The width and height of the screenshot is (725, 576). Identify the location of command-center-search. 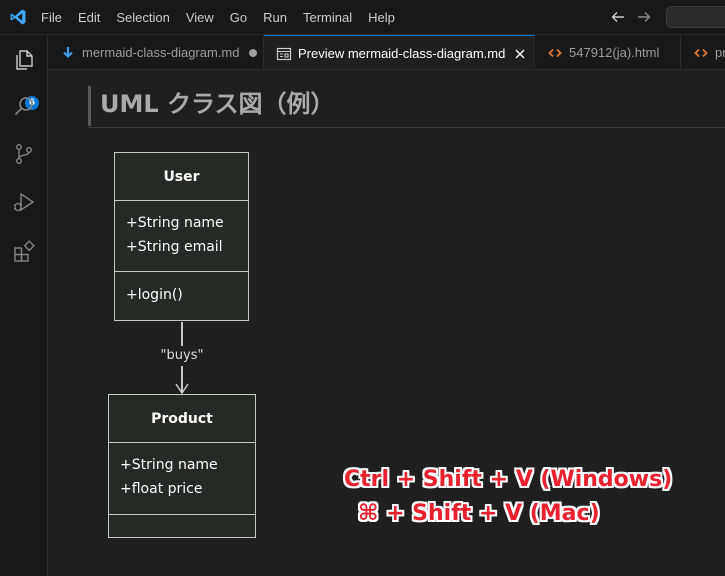
(695, 17).